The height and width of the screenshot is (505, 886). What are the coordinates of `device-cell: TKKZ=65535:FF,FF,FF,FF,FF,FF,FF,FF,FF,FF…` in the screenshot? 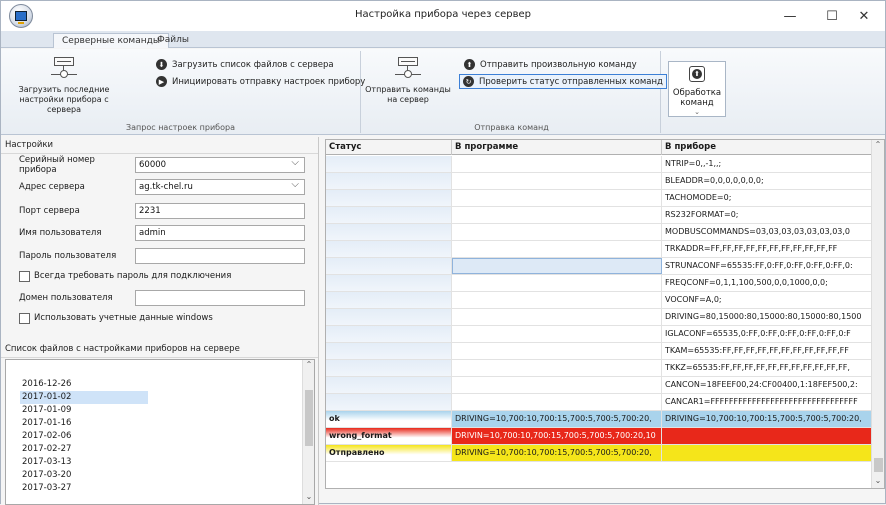 It's located at (767, 368).